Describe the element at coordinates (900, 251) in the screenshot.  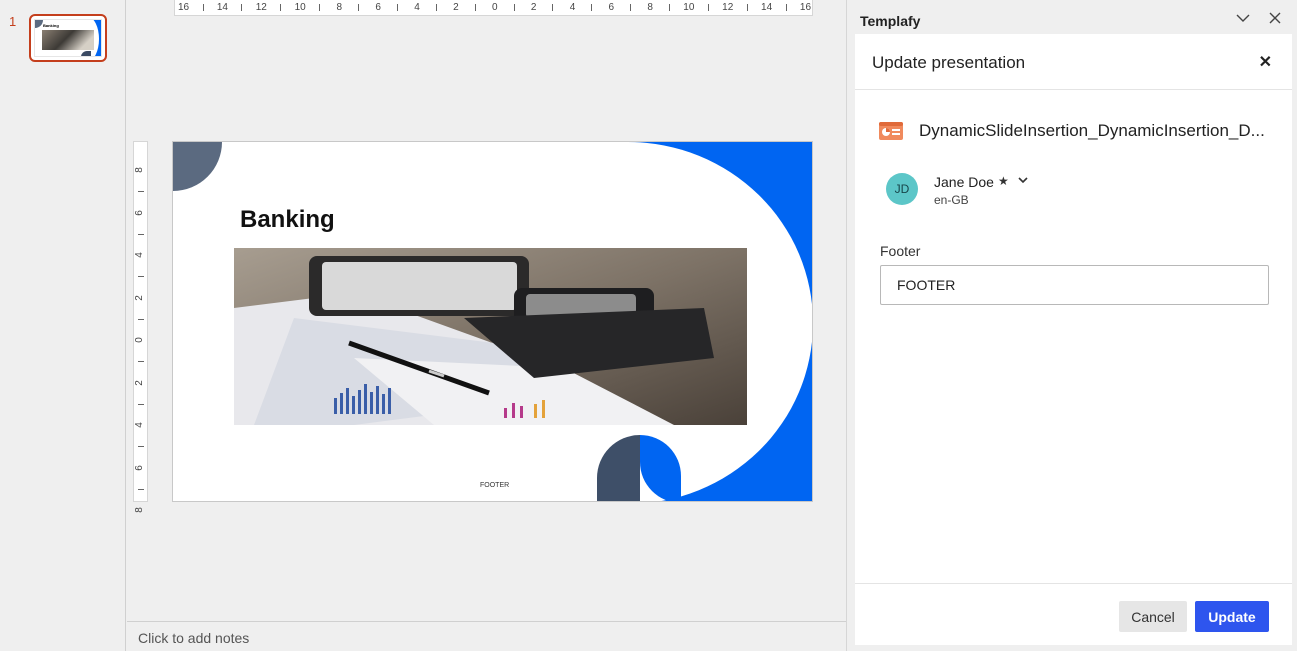
I see `footer-field-label: Footer` at that location.